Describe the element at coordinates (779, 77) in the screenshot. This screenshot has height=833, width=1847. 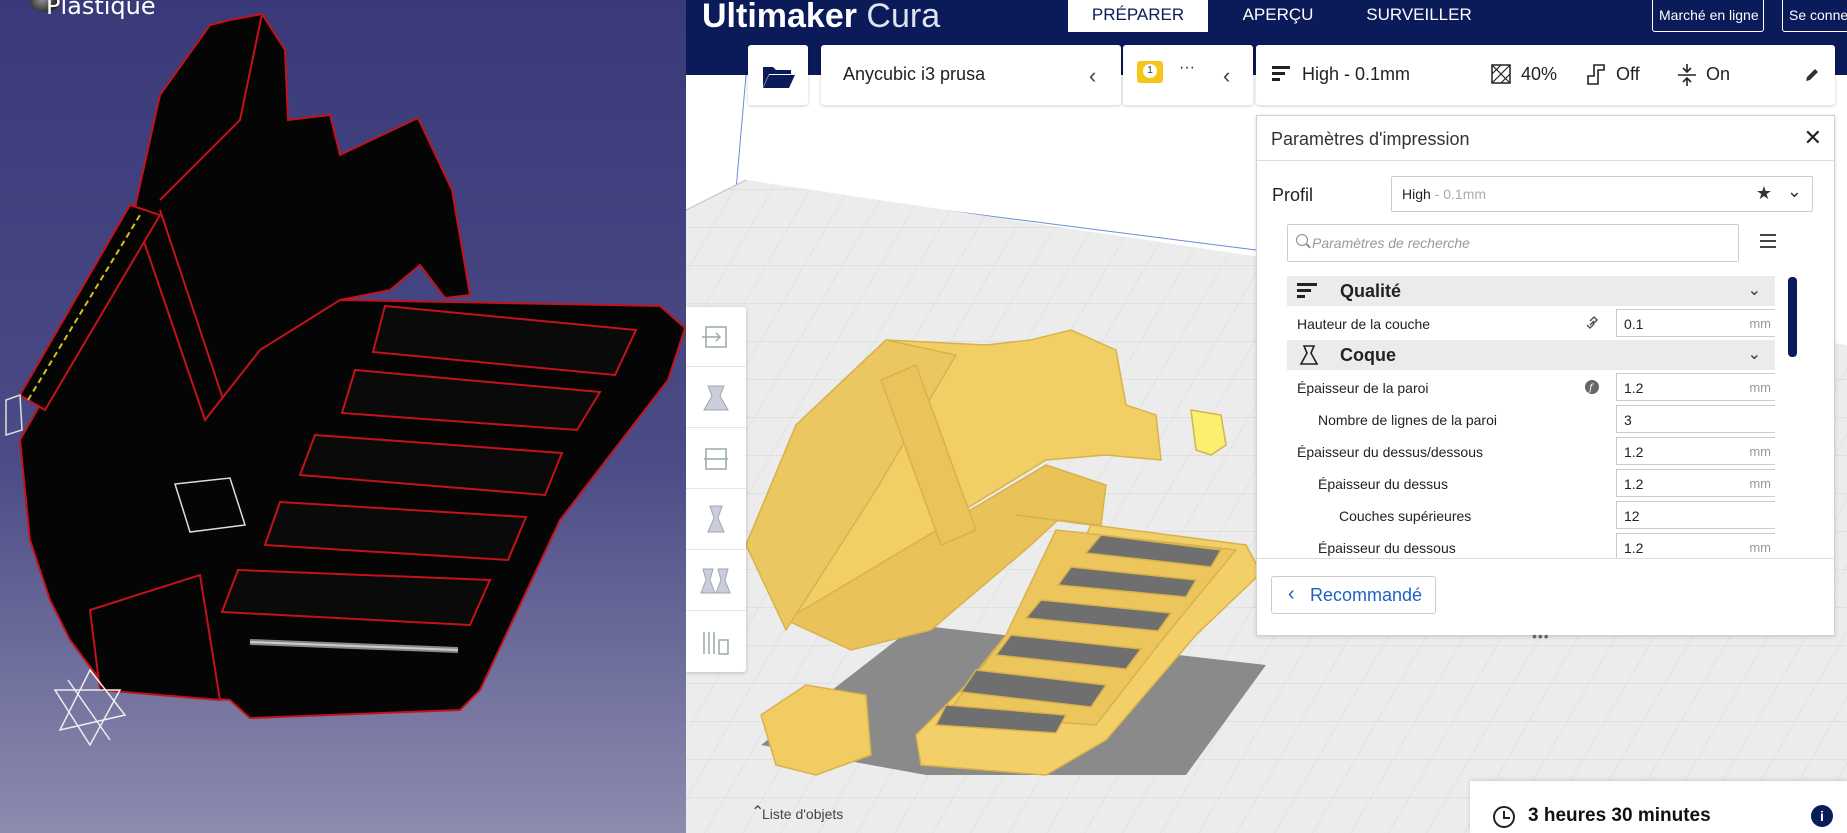
I see `folder-icon` at that location.